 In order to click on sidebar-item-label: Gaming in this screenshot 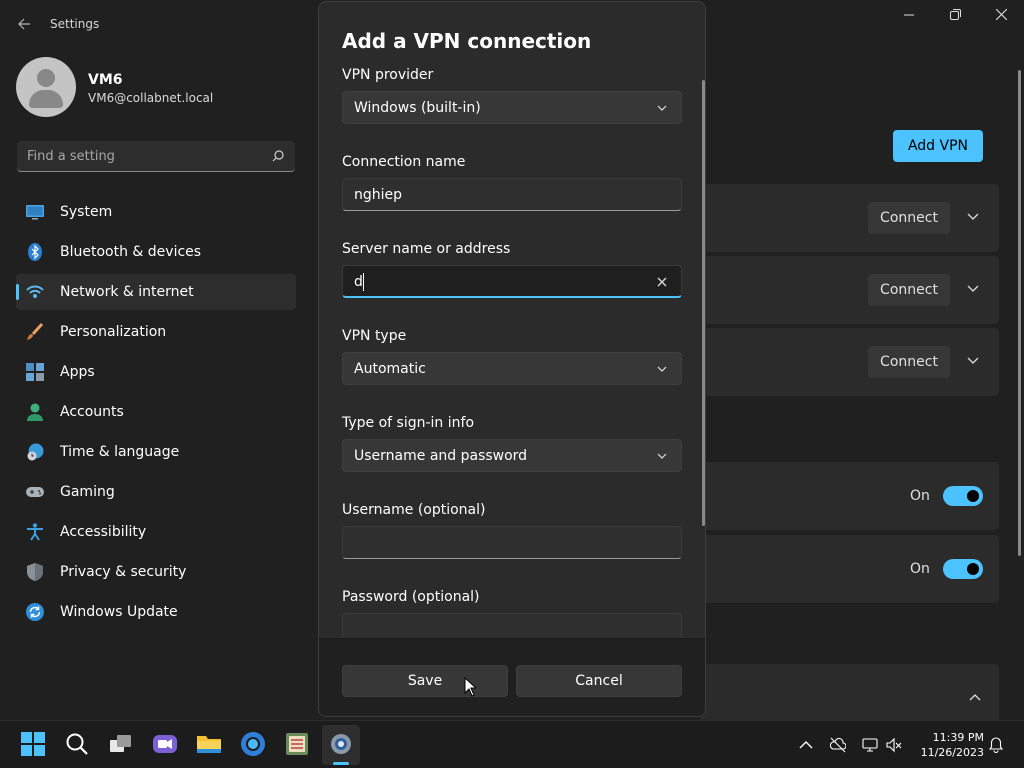, I will do `click(87, 492)`.